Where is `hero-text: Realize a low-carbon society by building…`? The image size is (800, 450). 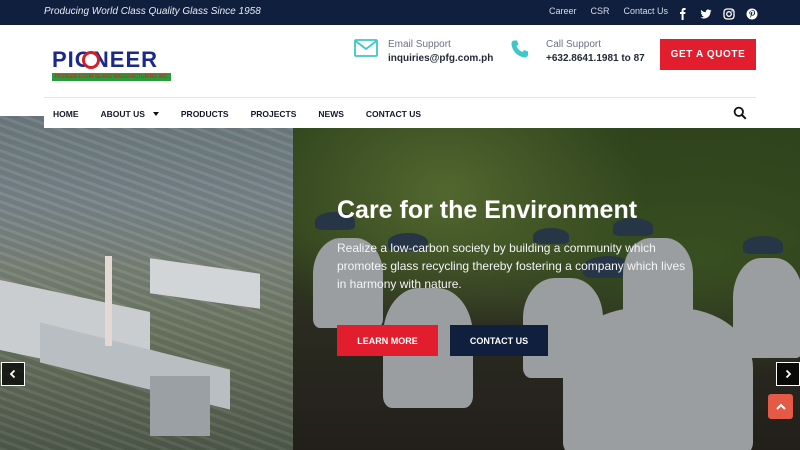
hero-text: Realize a low-carbon society by building… is located at coordinates (511, 266).